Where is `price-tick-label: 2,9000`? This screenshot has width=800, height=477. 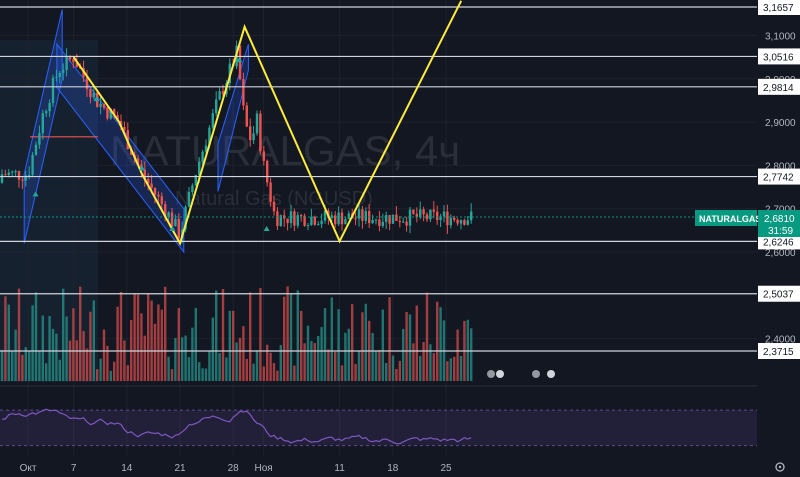
price-tick-label: 2,9000 is located at coordinates (780, 123).